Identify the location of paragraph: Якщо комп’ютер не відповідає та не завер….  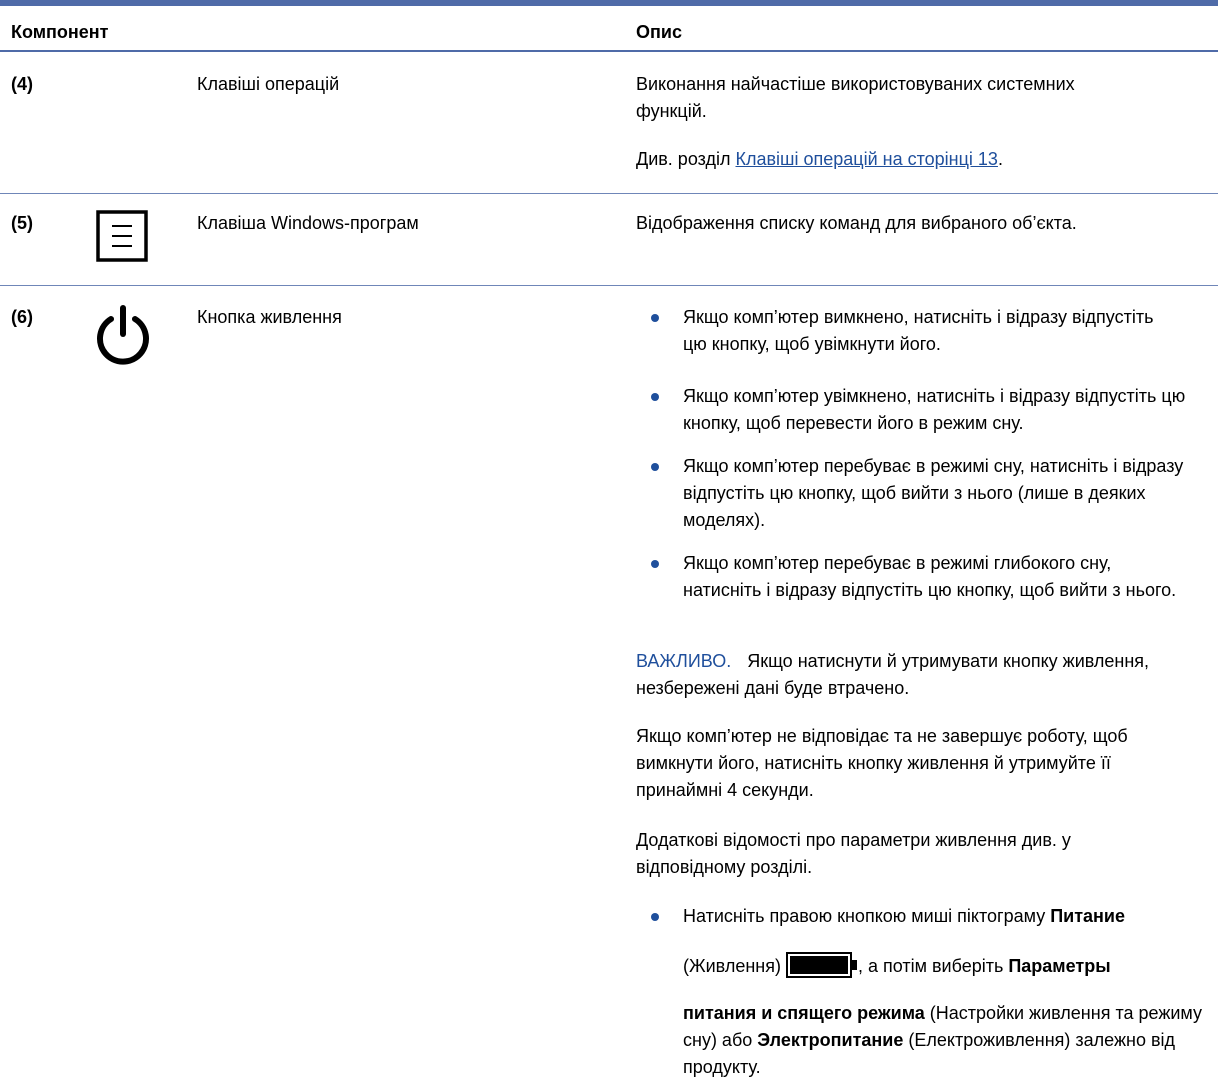
(882, 763).